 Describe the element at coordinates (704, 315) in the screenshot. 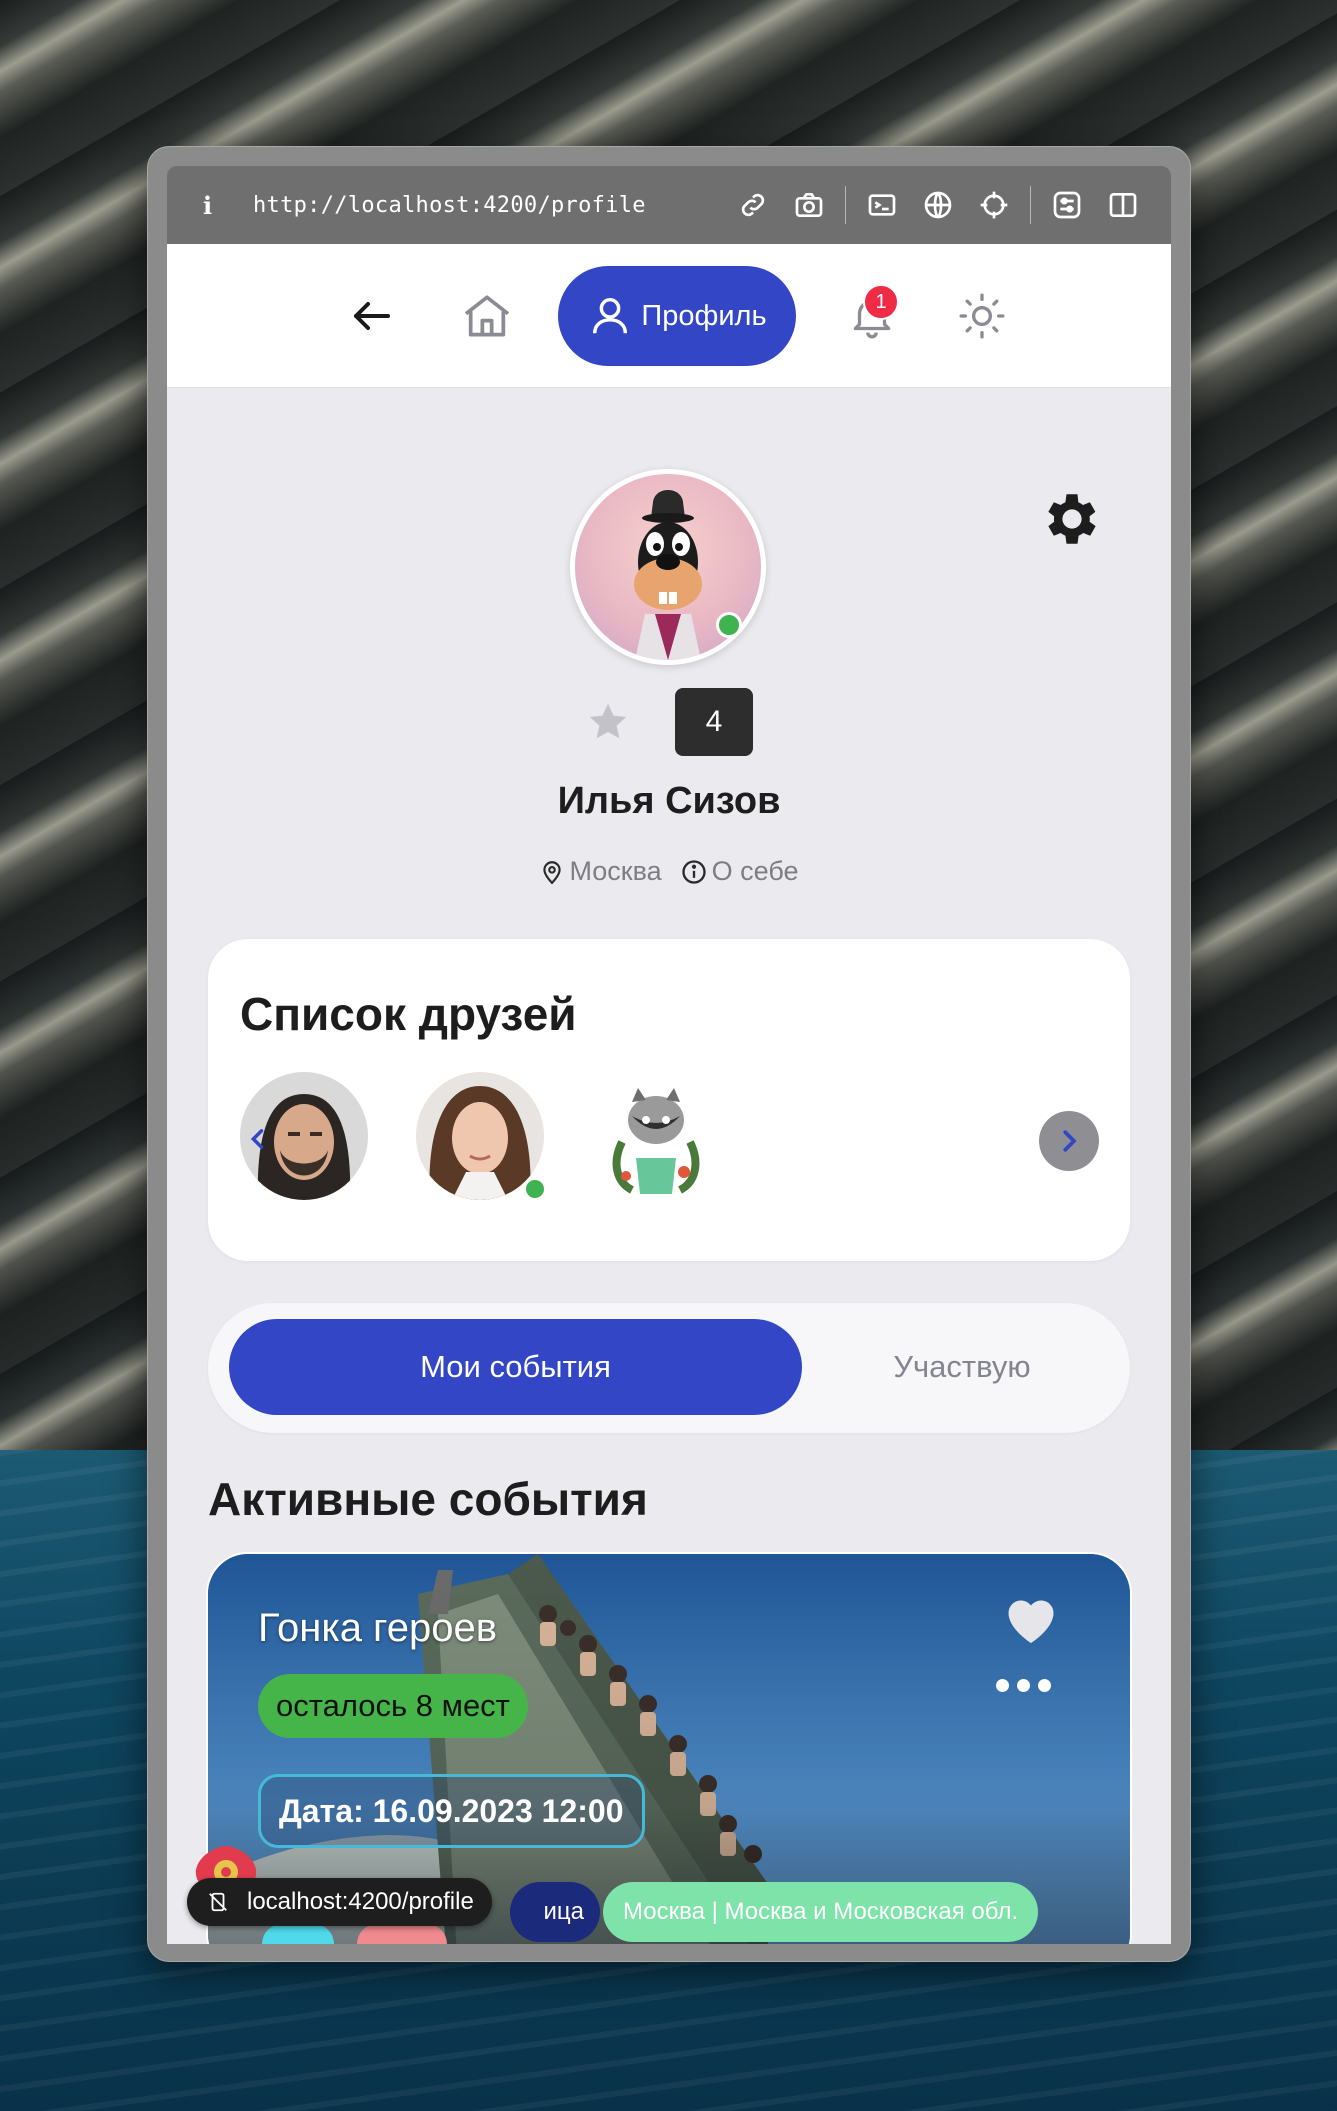

I see `profile-nav-label: Профиль` at that location.